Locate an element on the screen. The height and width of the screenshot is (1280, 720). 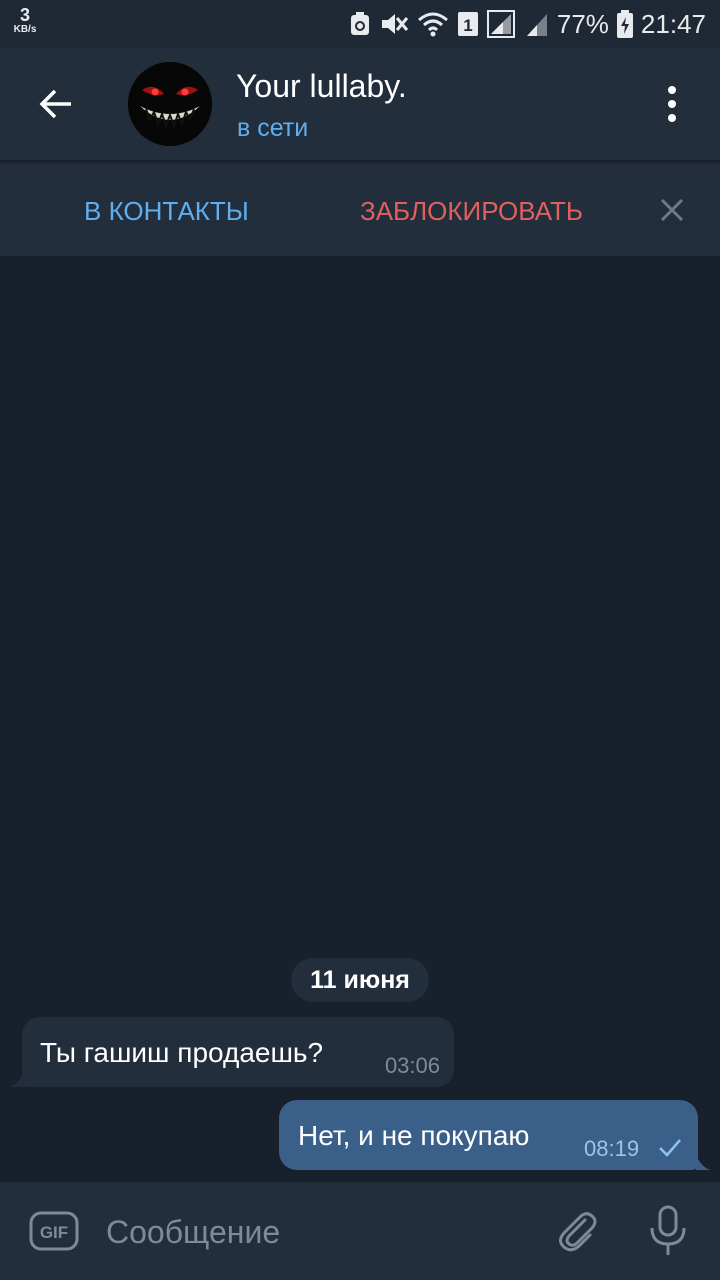
back-button is located at coordinates (56, 104).